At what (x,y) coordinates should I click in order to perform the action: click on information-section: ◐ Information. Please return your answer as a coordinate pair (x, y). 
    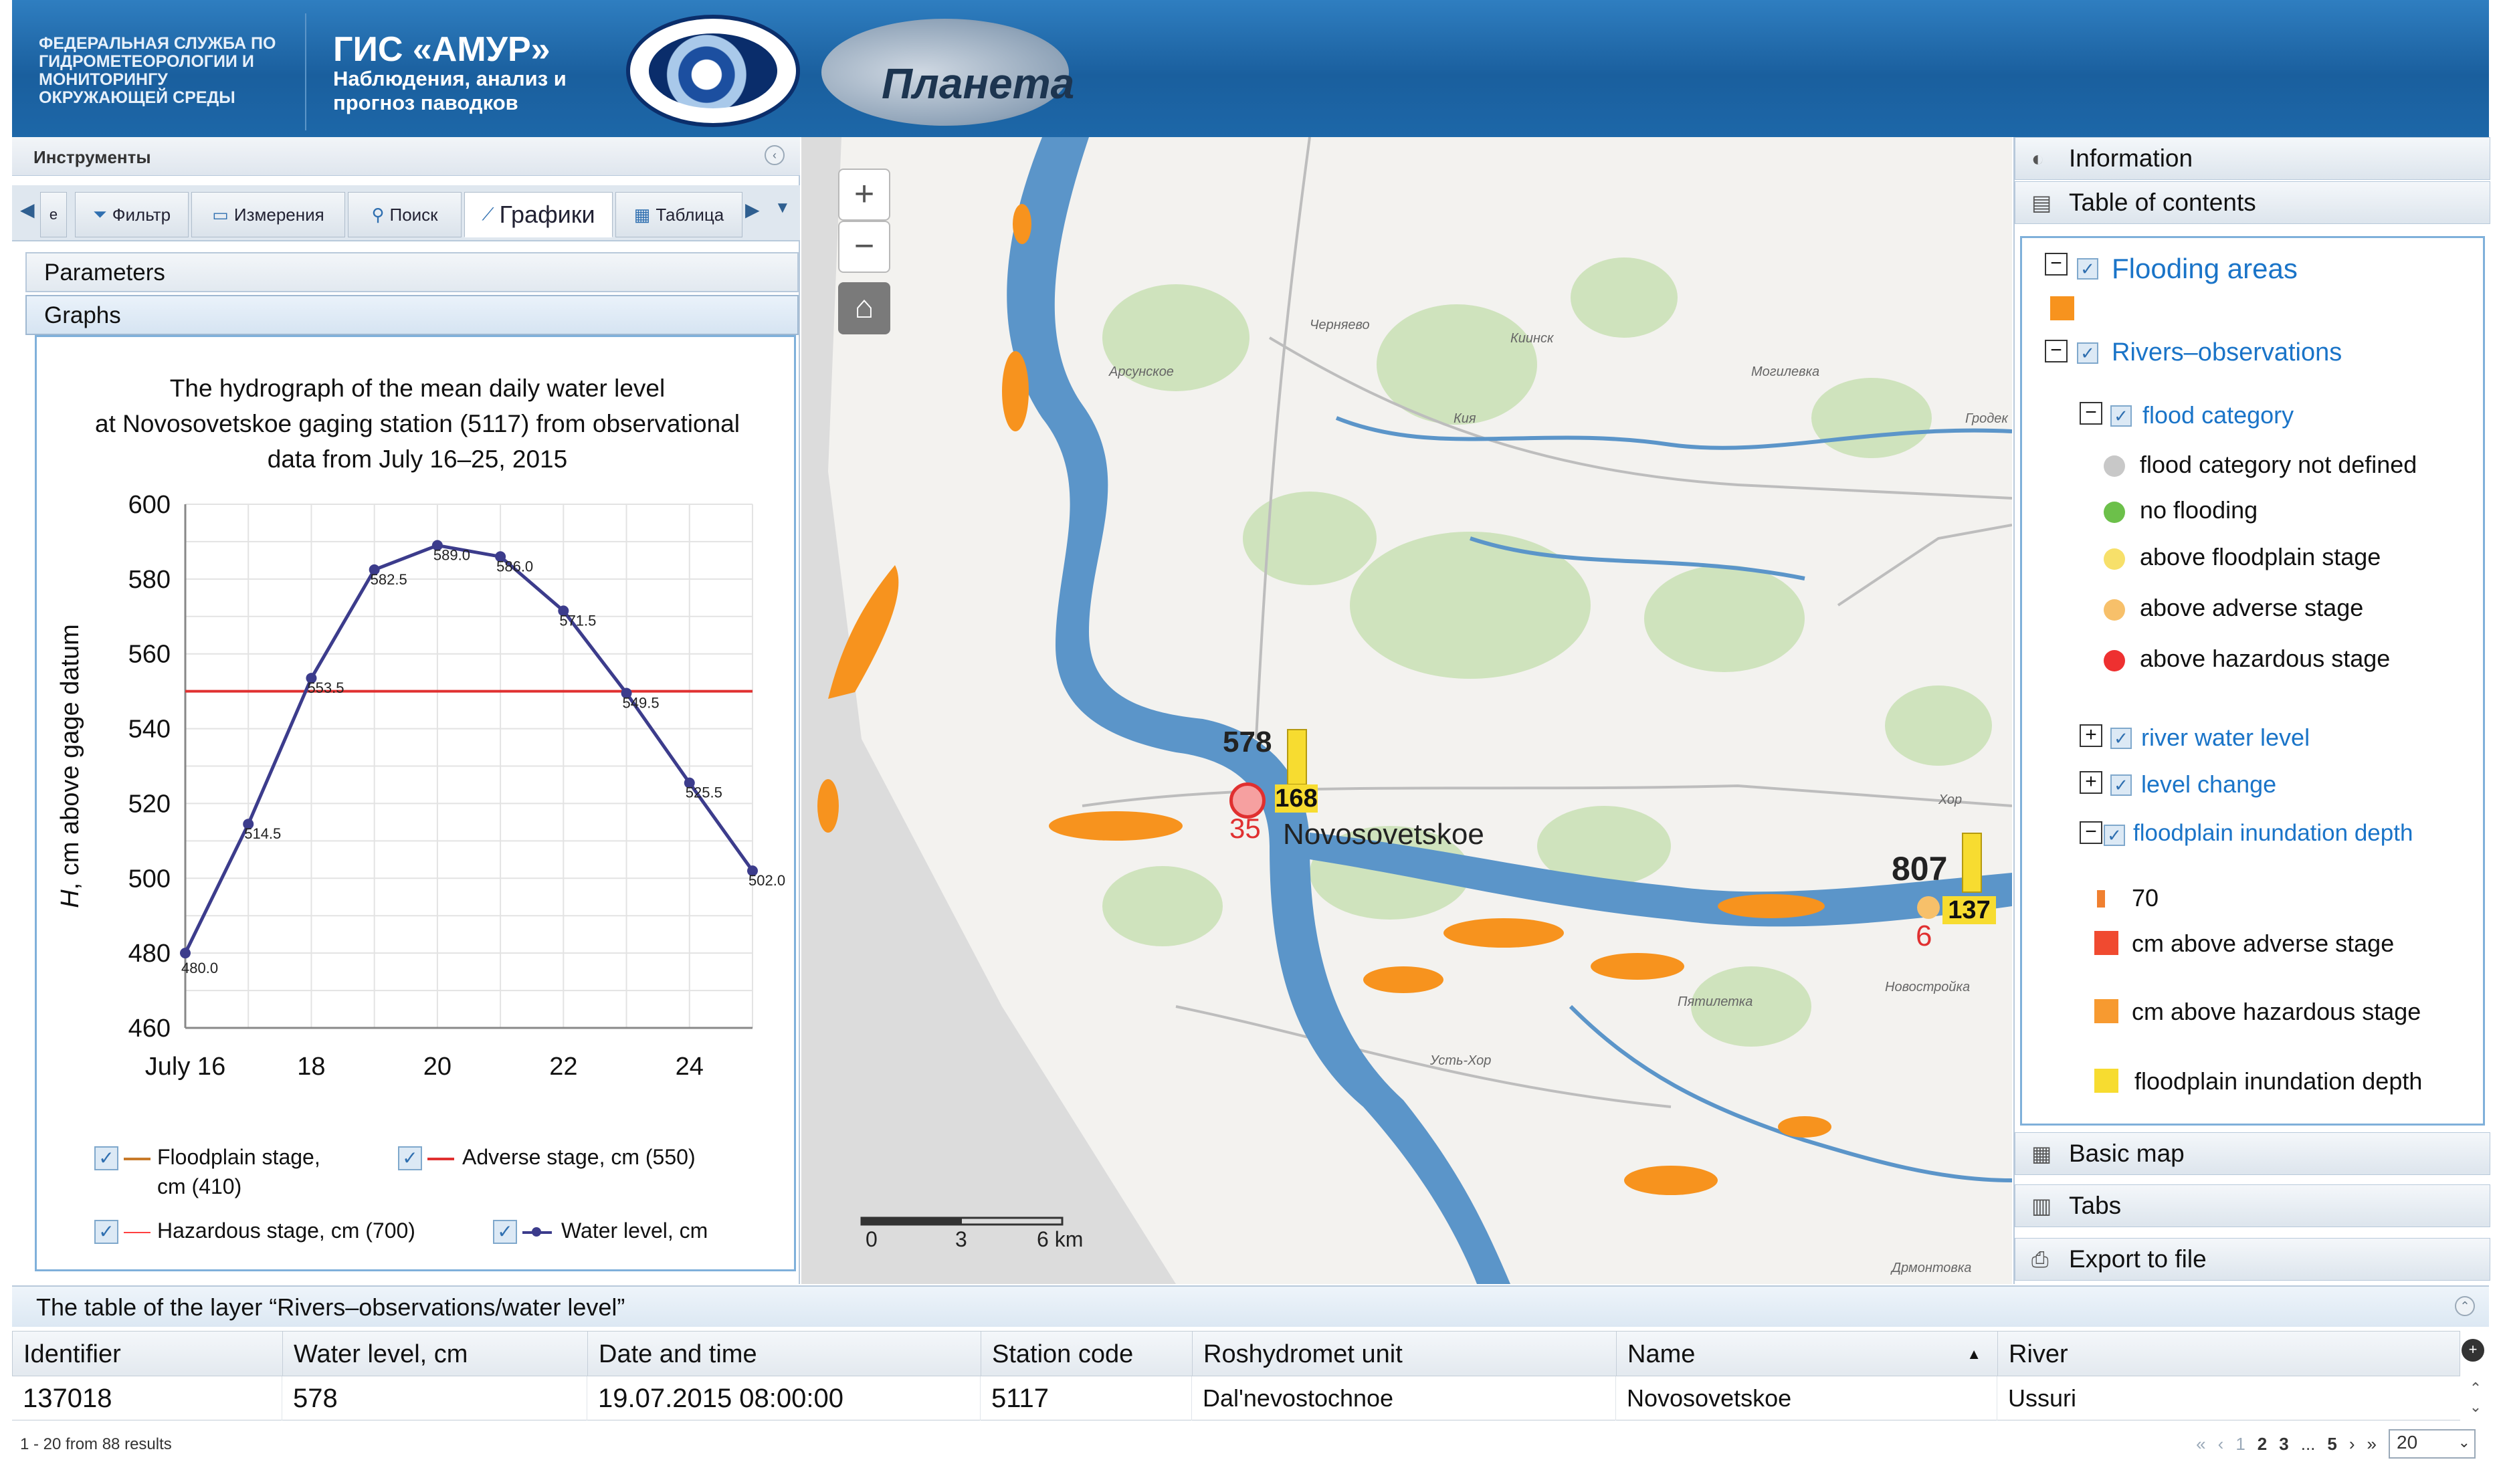
    Looking at the image, I should click on (2252, 158).